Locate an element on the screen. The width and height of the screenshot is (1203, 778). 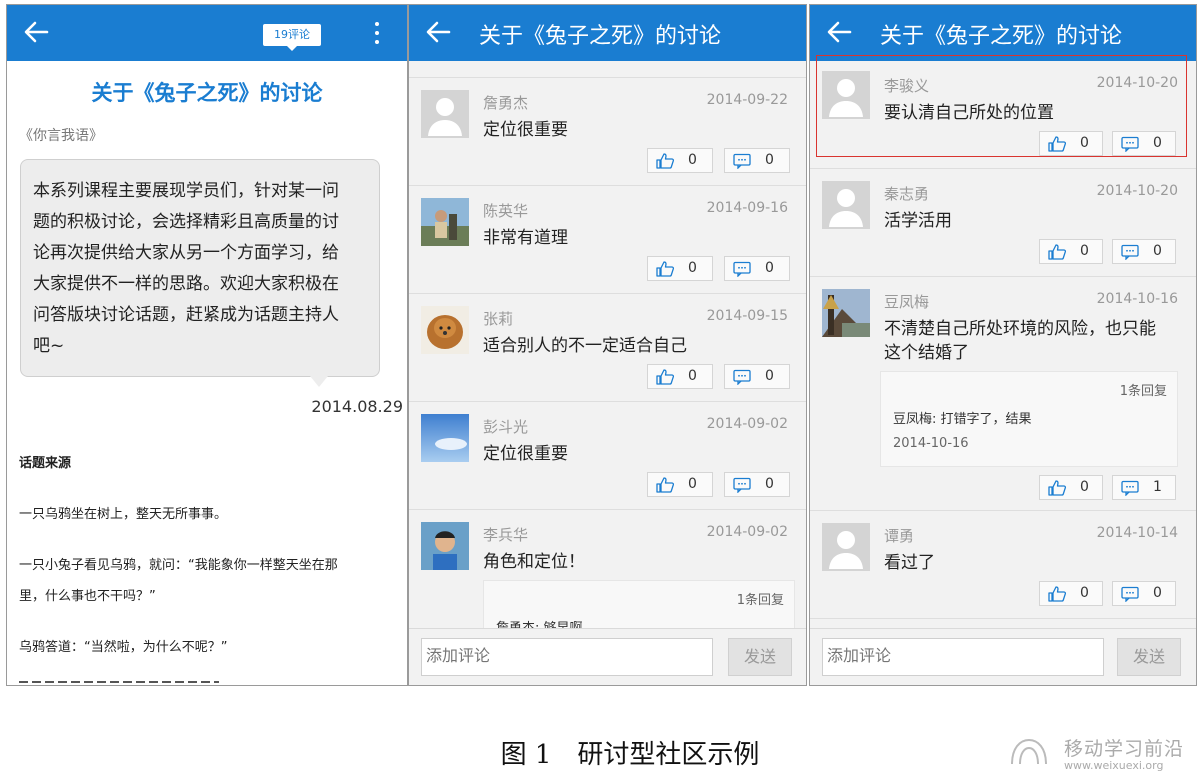
comment-item: 张莉 2014-09-15 适合别人的不一定适合自己 0 0 is located at coordinates (607, 348).